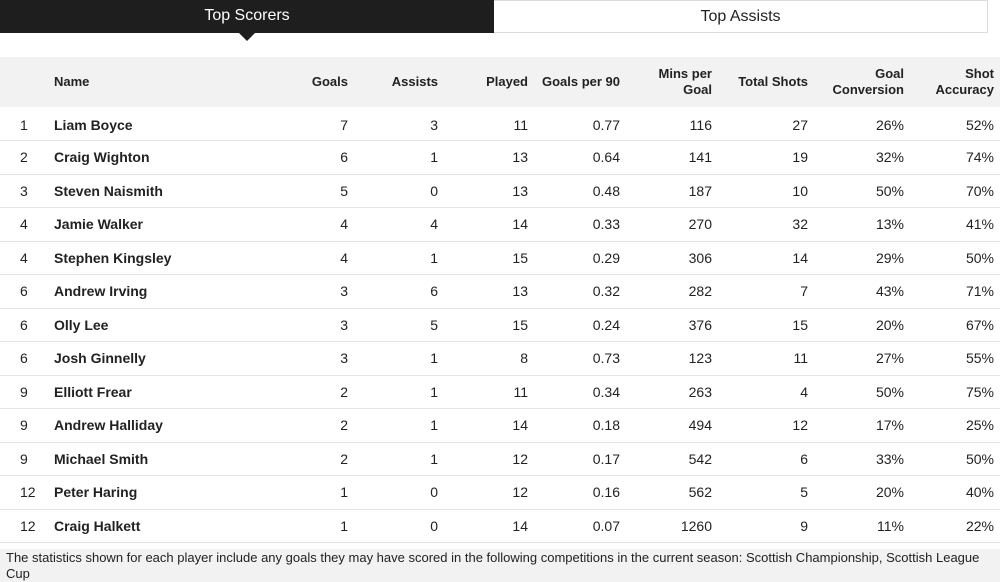 Image resolution: width=1000 pixels, height=582 pixels. Describe the element at coordinates (500, 225) in the screenshot. I see `table-row: 4 Jamie Walker 4 4 14 0.33 270 32 13% 41%` at that location.